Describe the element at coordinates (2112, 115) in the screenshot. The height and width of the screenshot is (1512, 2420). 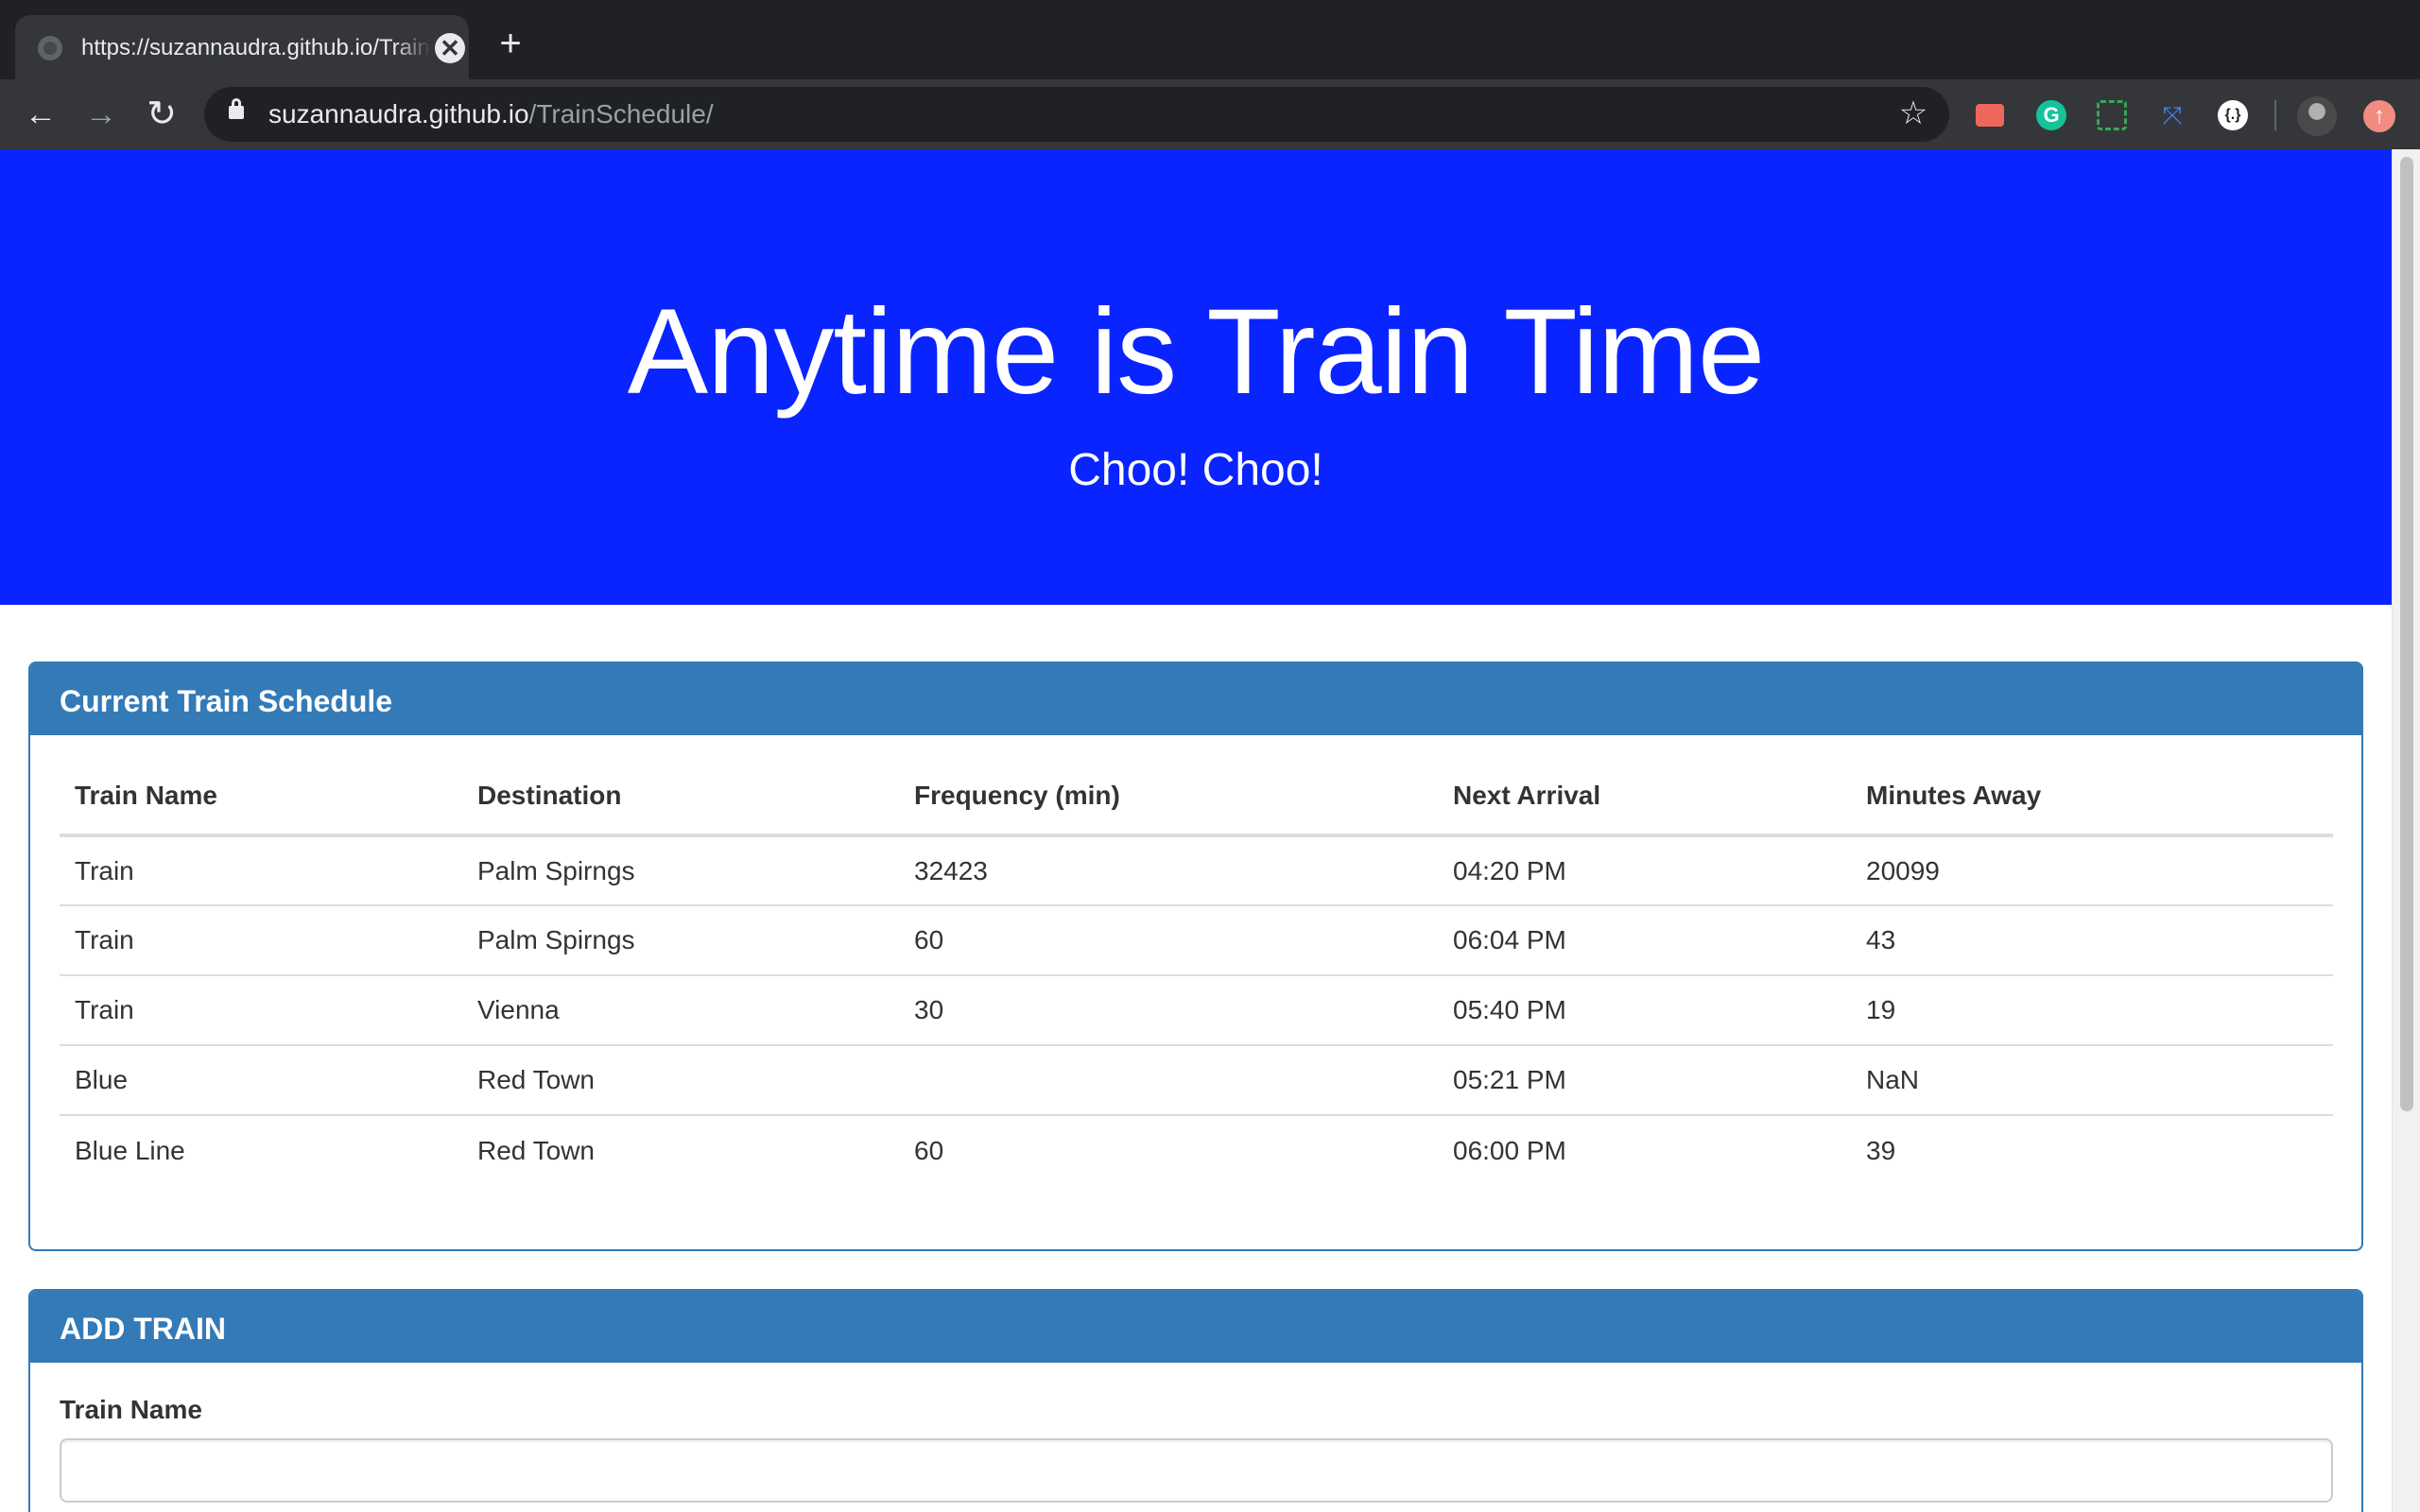
I see `screenshot-extension-icon` at that location.